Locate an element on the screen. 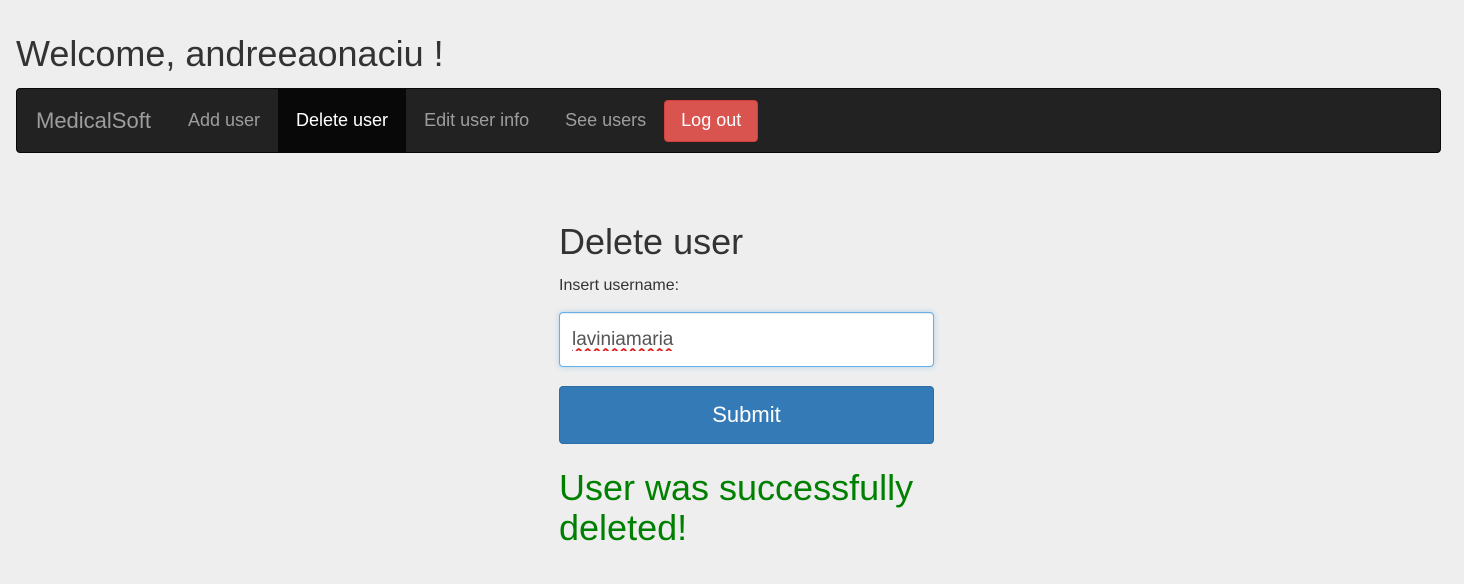  nav-item-edit-user-info: Edit user info is located at coordinates (476, 120).